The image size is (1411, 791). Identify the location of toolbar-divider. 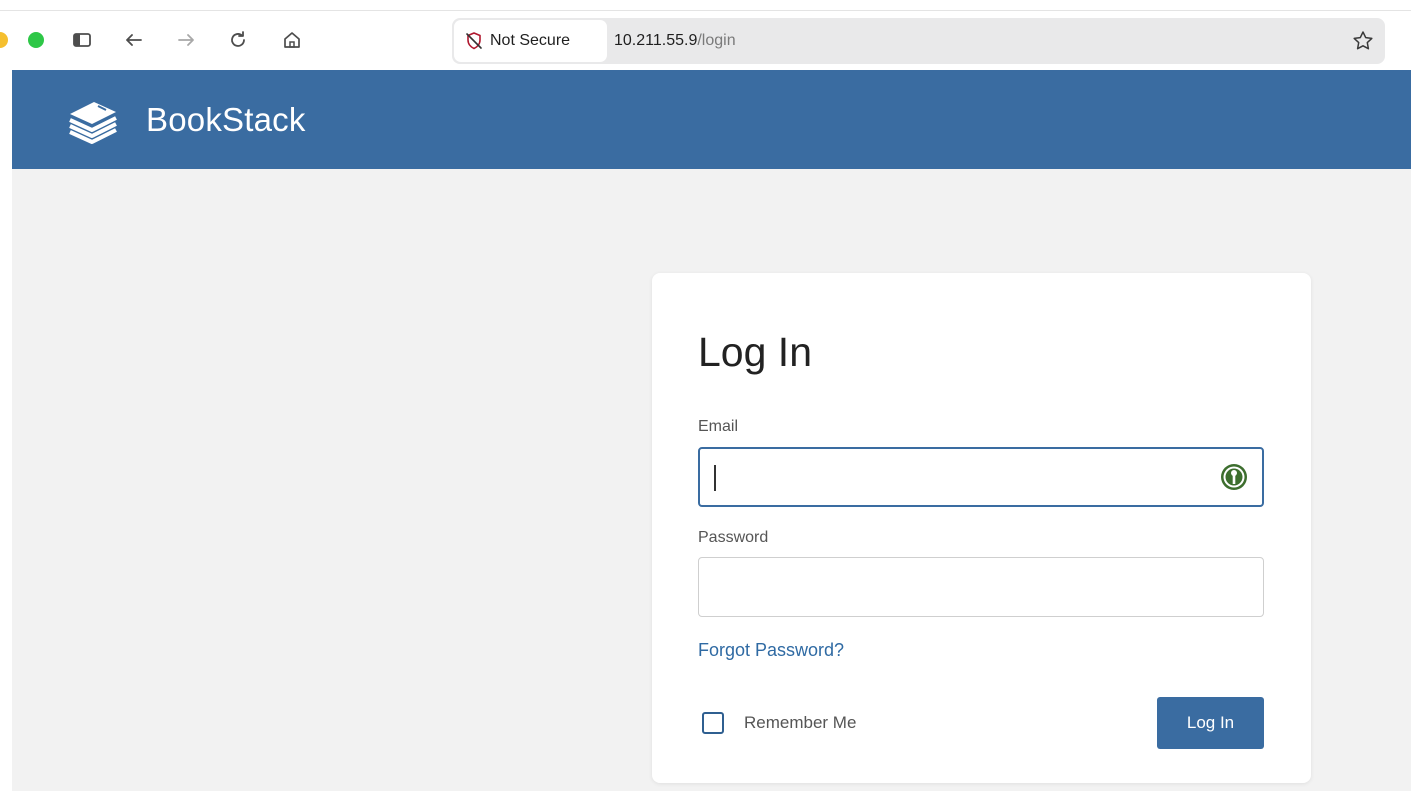
(705, 10).